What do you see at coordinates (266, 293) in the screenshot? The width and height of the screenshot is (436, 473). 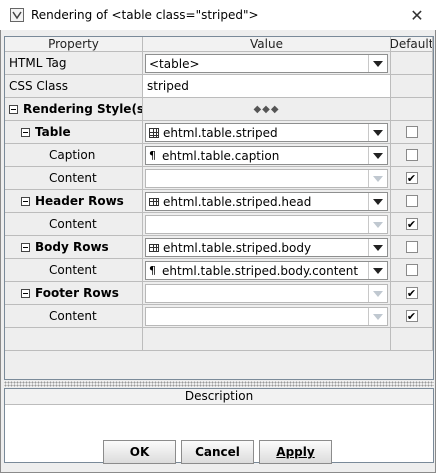 I see `footer-rows-combo` at bounding box center [266, 293].